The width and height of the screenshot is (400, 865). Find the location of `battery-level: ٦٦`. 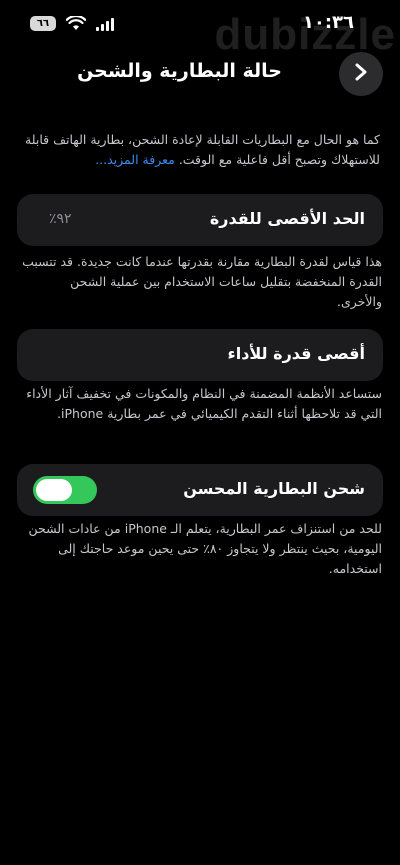

battery-level: ٦٦ is located at coordinates (43, 23).